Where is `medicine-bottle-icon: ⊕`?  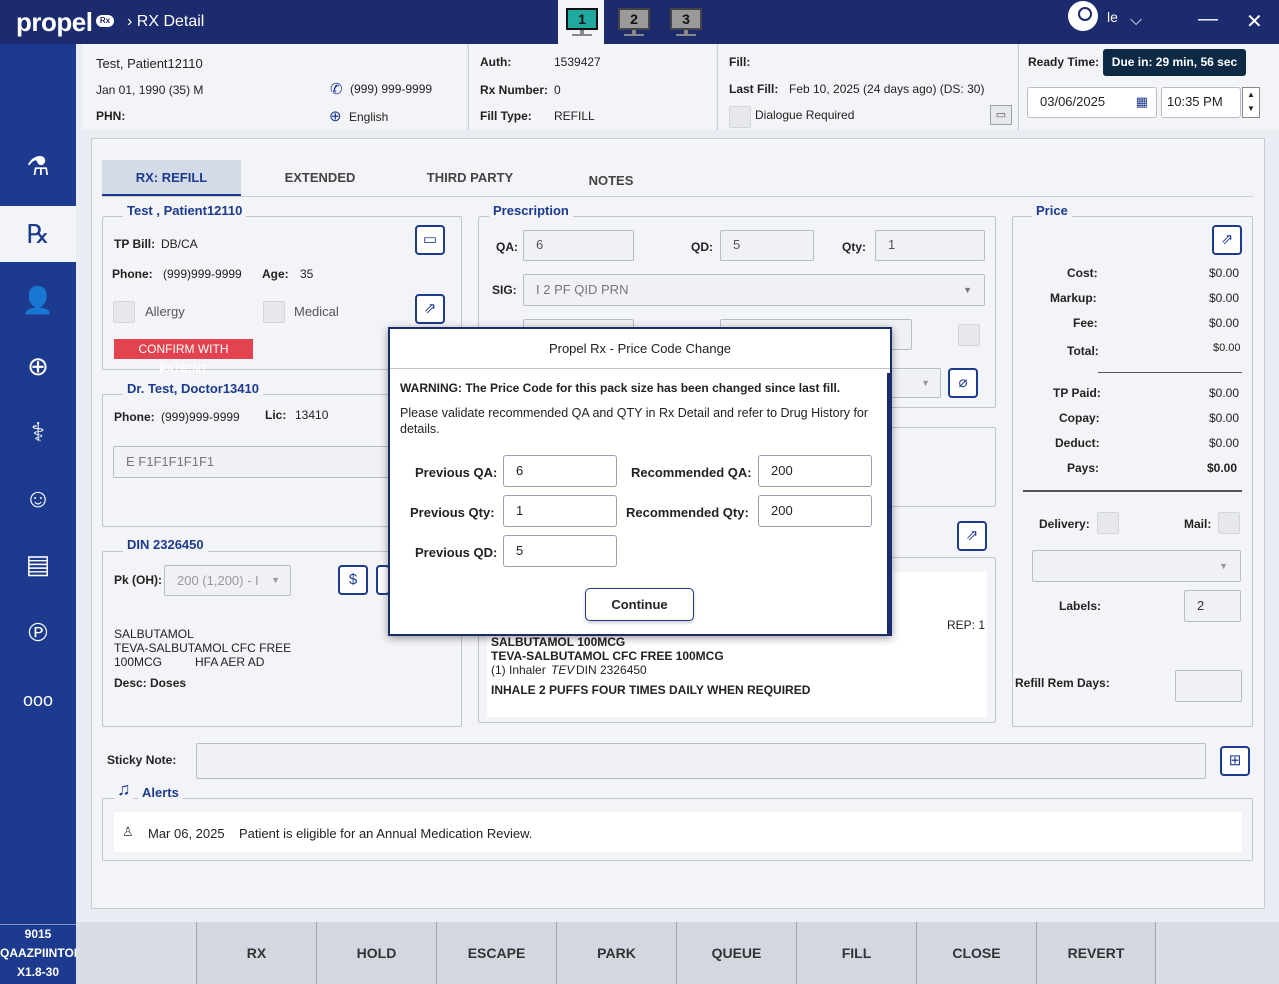 medicine-bottle-icon: ⊕ is located at coordinates (38, 366).